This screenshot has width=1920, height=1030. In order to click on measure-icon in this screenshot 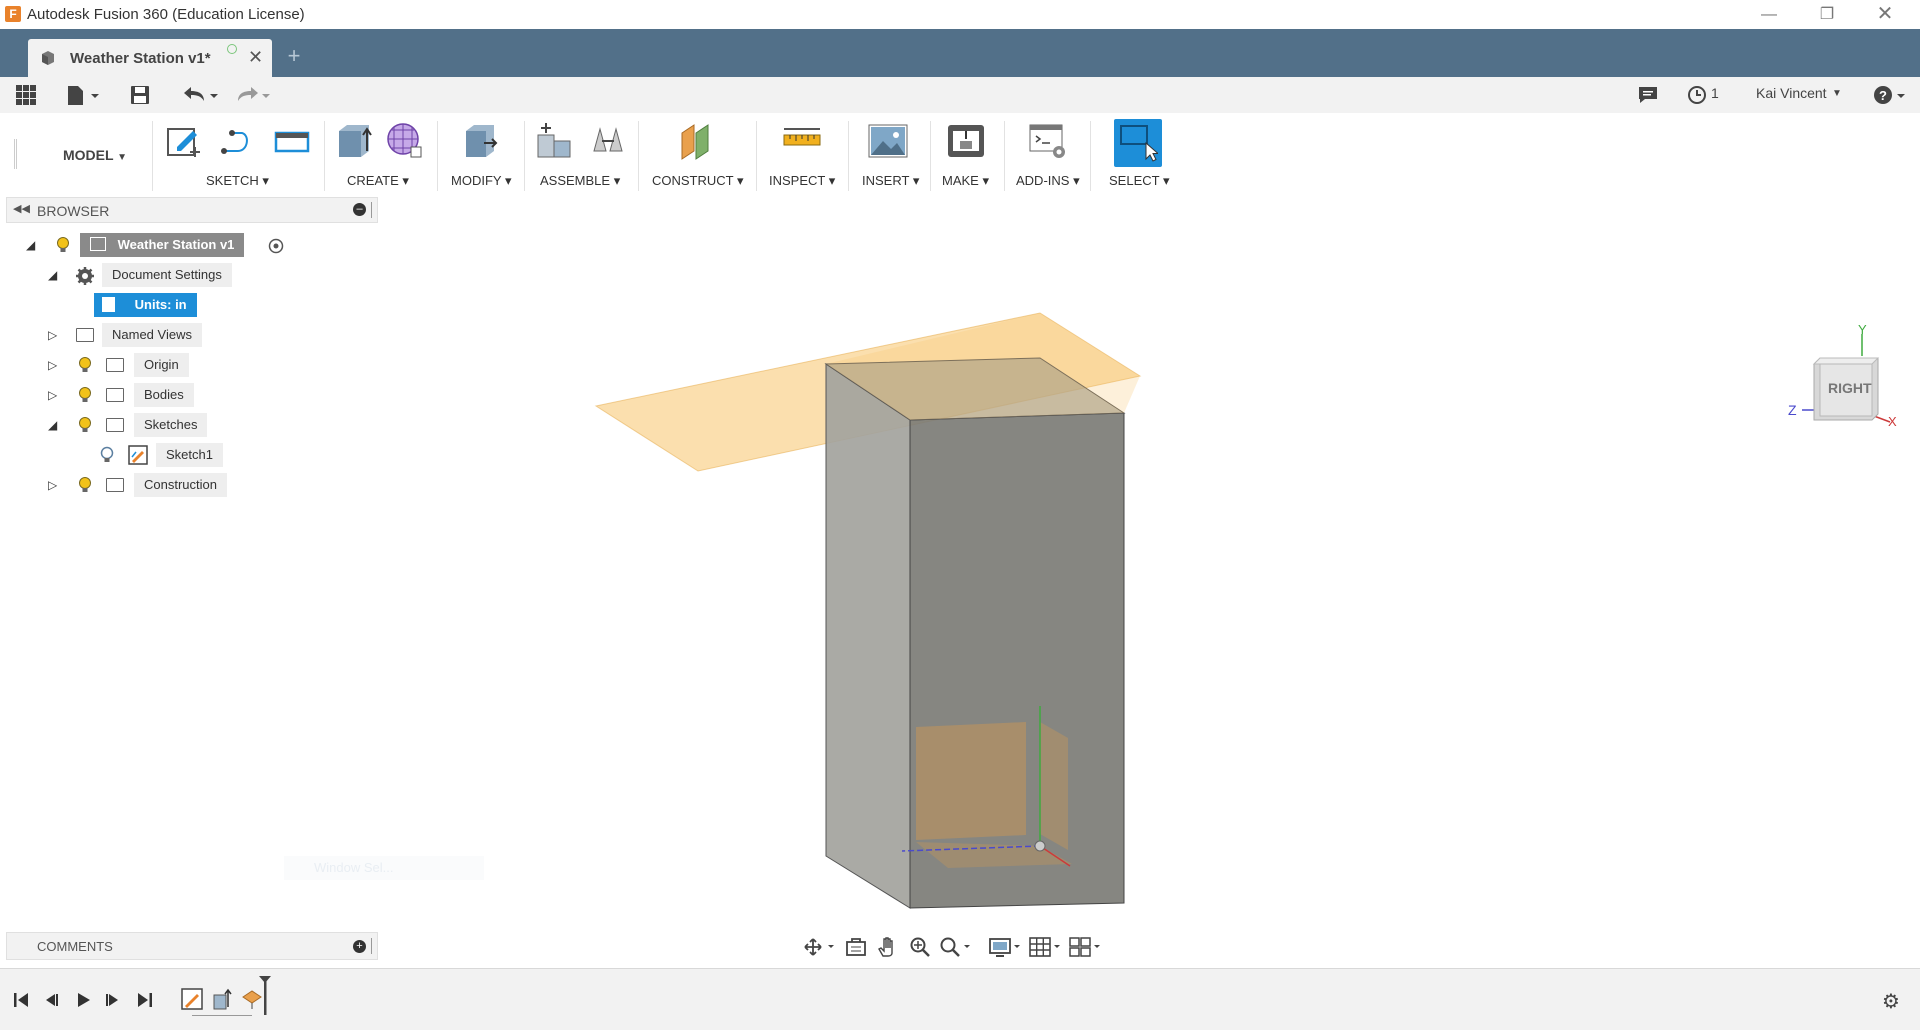, I will do `click(802, 141)`.